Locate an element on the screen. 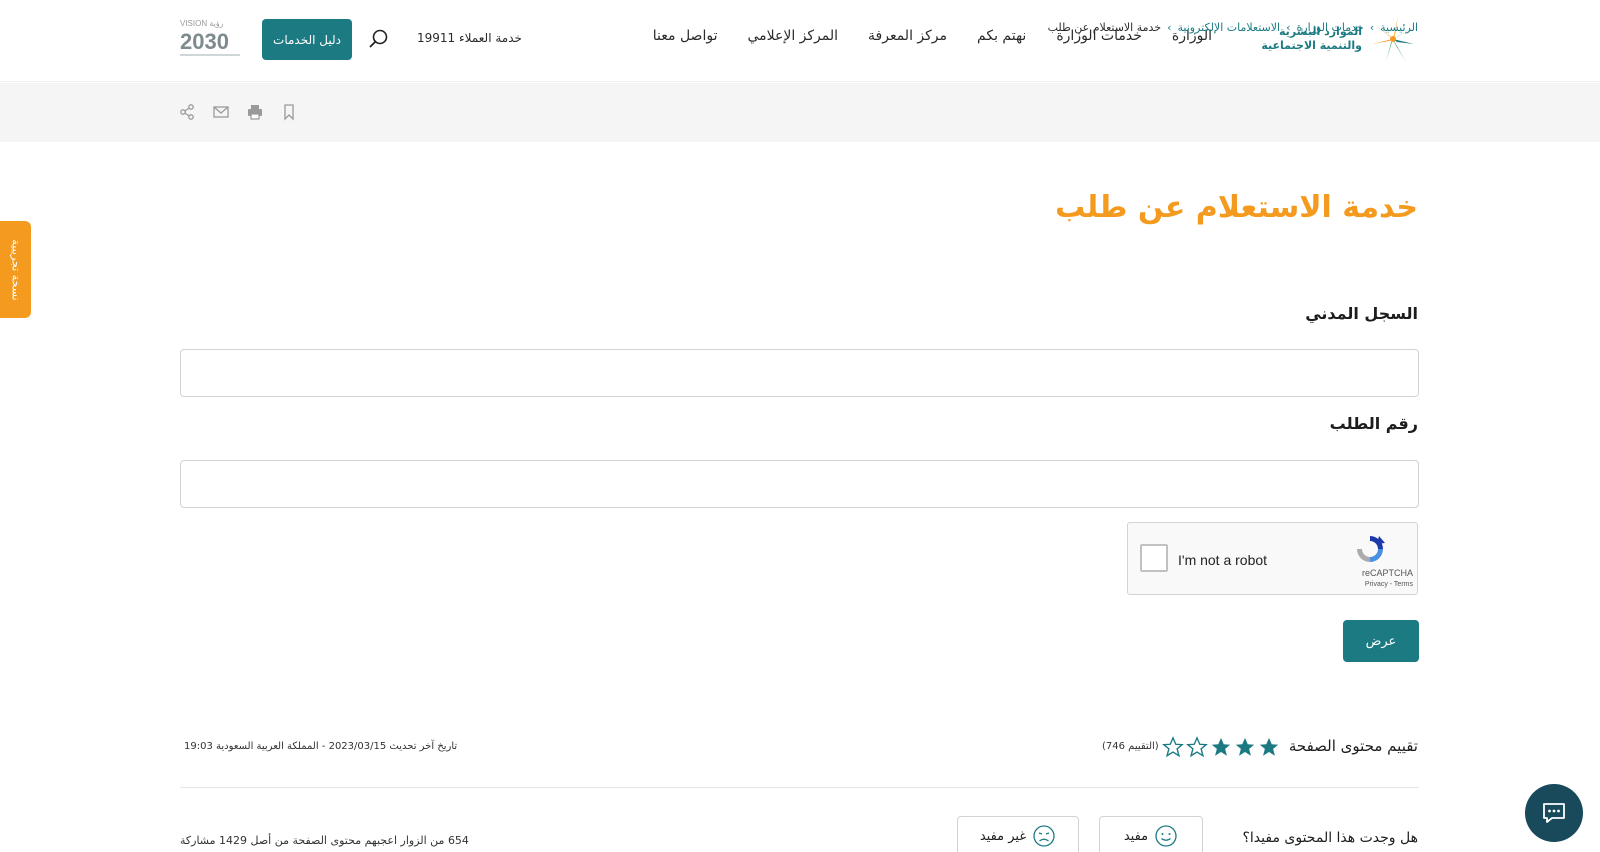 The height and width of the screenshot is (852, 1600). recaptcha-checkbox is located at coordinates (1154, 558).